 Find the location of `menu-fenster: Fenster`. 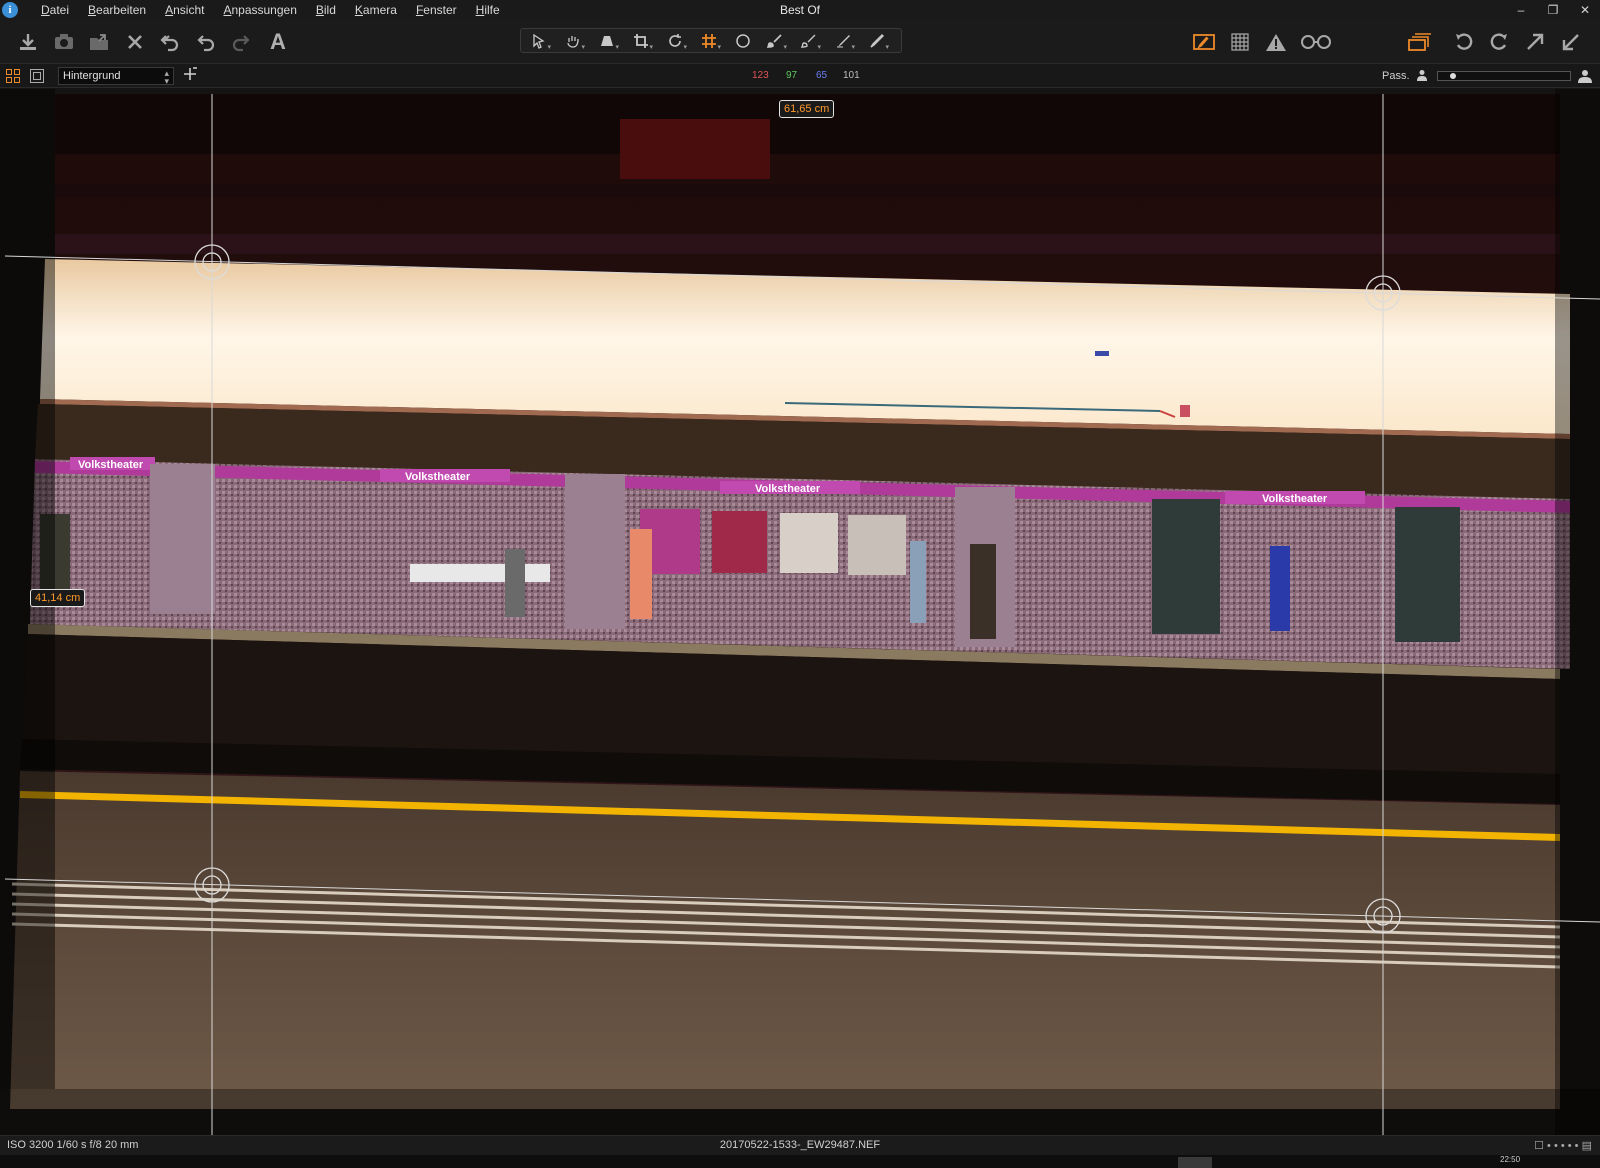

menu-fenster: Fenster is located at coordinates (437, 10).